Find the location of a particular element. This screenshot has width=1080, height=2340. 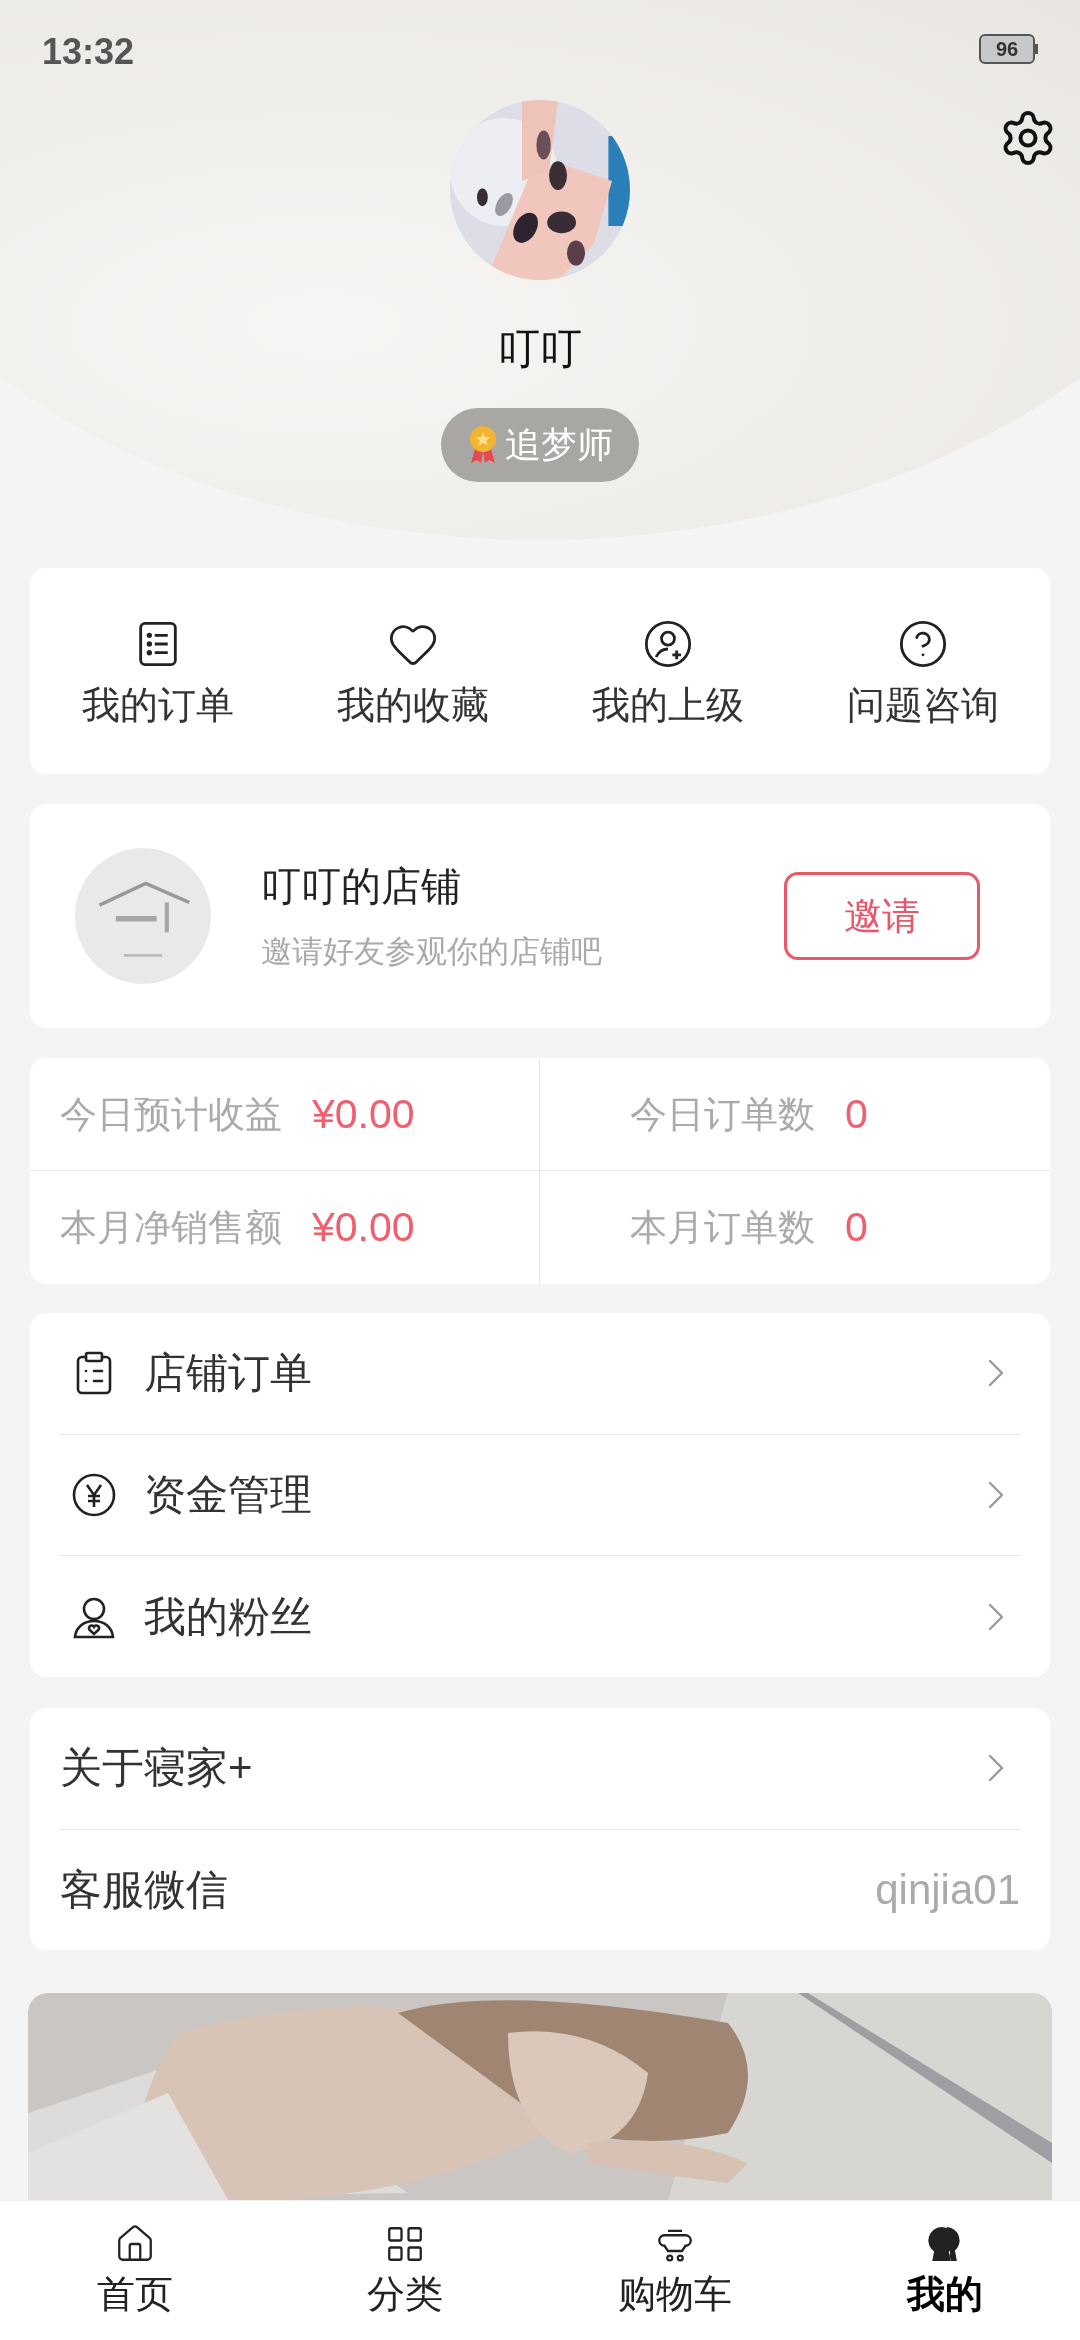

menu-item: 我的粉丝 is located at coordinates (540, 1616).